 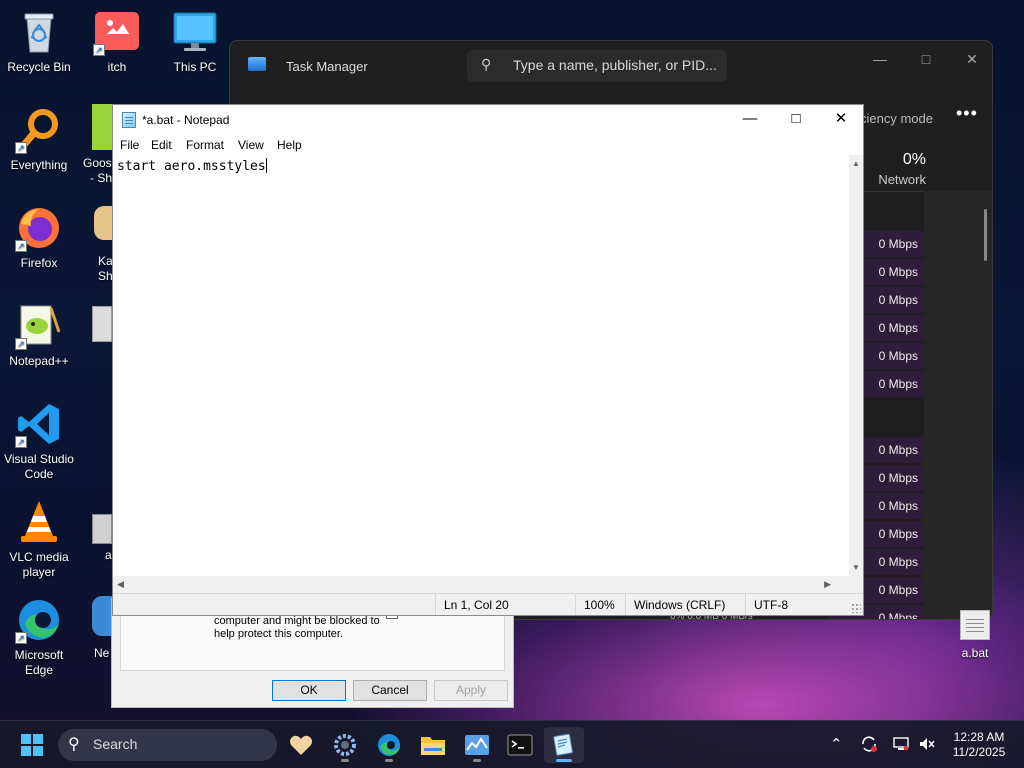 I want to click on ok-button: OK, so click(x=309, y=690).